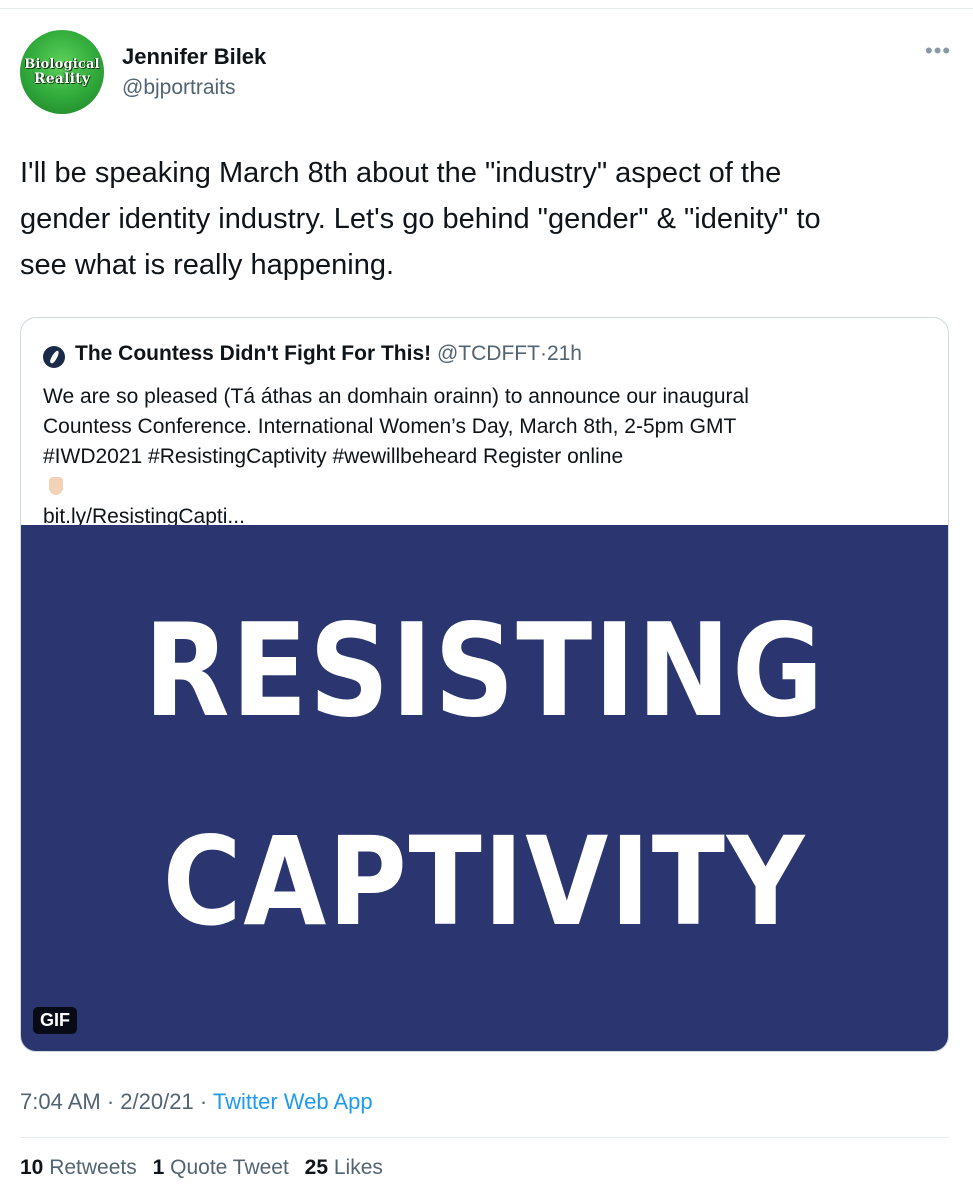  I want to click on likes-count: 25, so click(316, 1167).